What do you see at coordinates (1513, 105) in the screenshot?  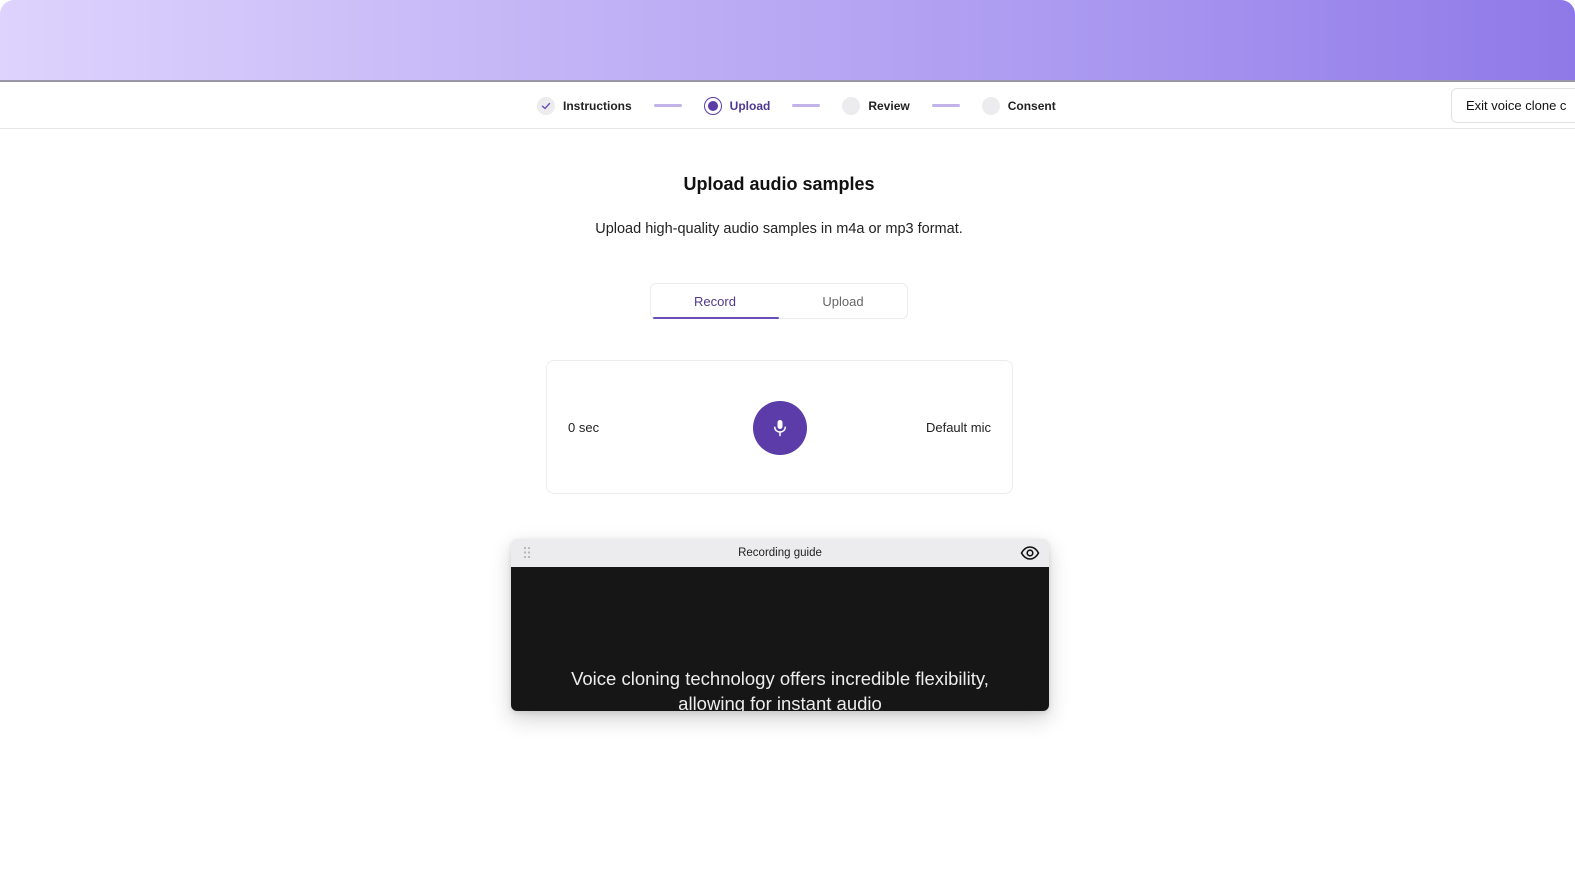 I see `exit-voice-clone-button: Exit voice clone c` at bounding box center [1513, 105].